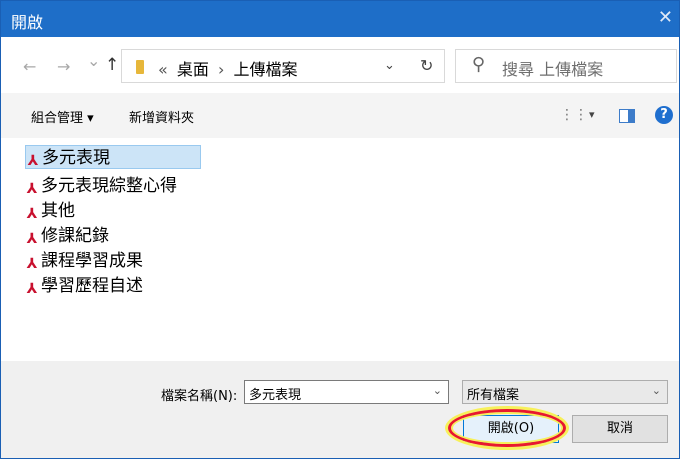 The image size is (680, 459). Describe the element at coordinates (664, 115) in the screenshot. I see `help-icon: ?` at that location.